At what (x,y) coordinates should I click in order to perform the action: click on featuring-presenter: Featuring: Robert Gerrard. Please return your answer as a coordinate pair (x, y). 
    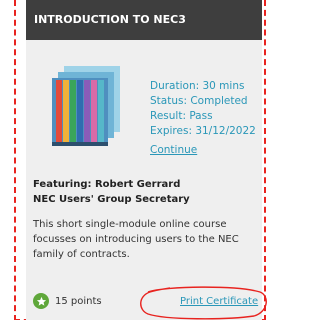
    Looking at the image, I should click on (107, 184).